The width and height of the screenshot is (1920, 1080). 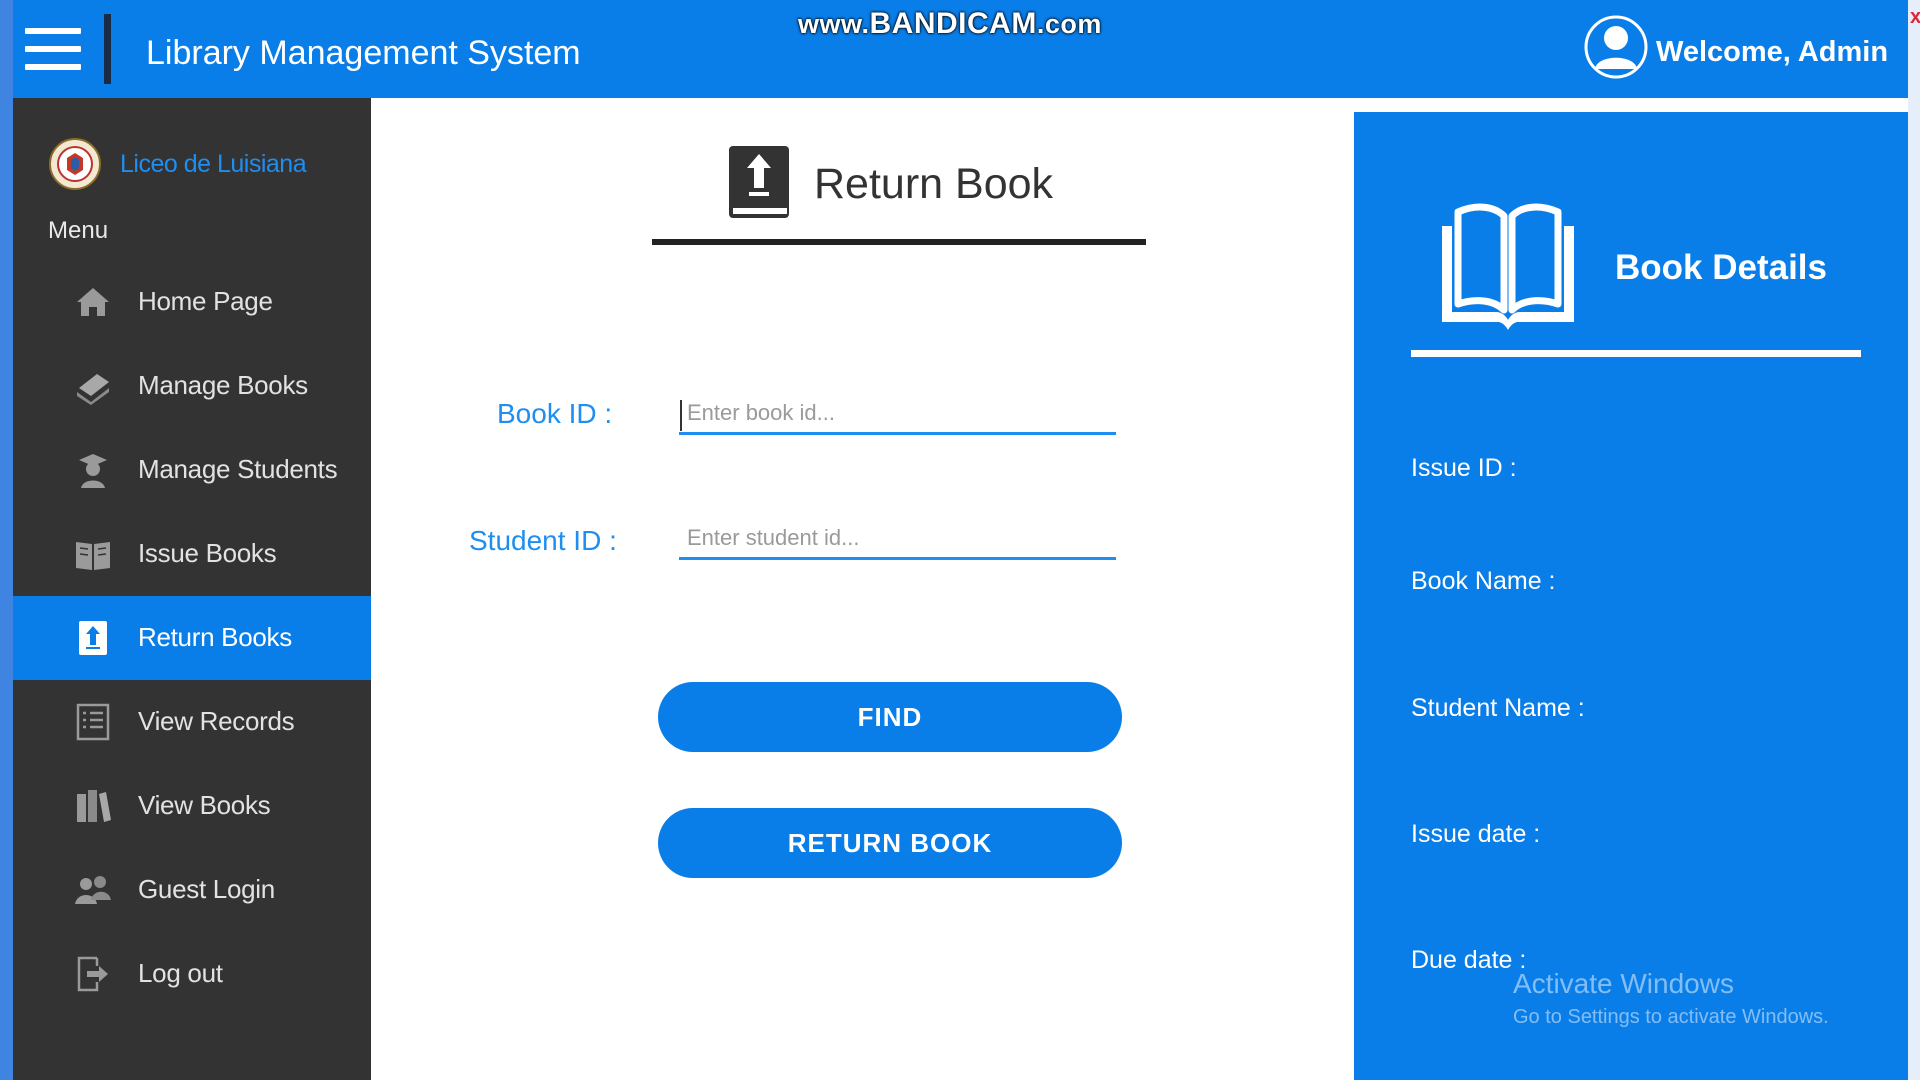 What do you see at coordinates (53, 49) in the screenshot?
I see `hamburger-menu-icon` at bounding box center [53, 49].